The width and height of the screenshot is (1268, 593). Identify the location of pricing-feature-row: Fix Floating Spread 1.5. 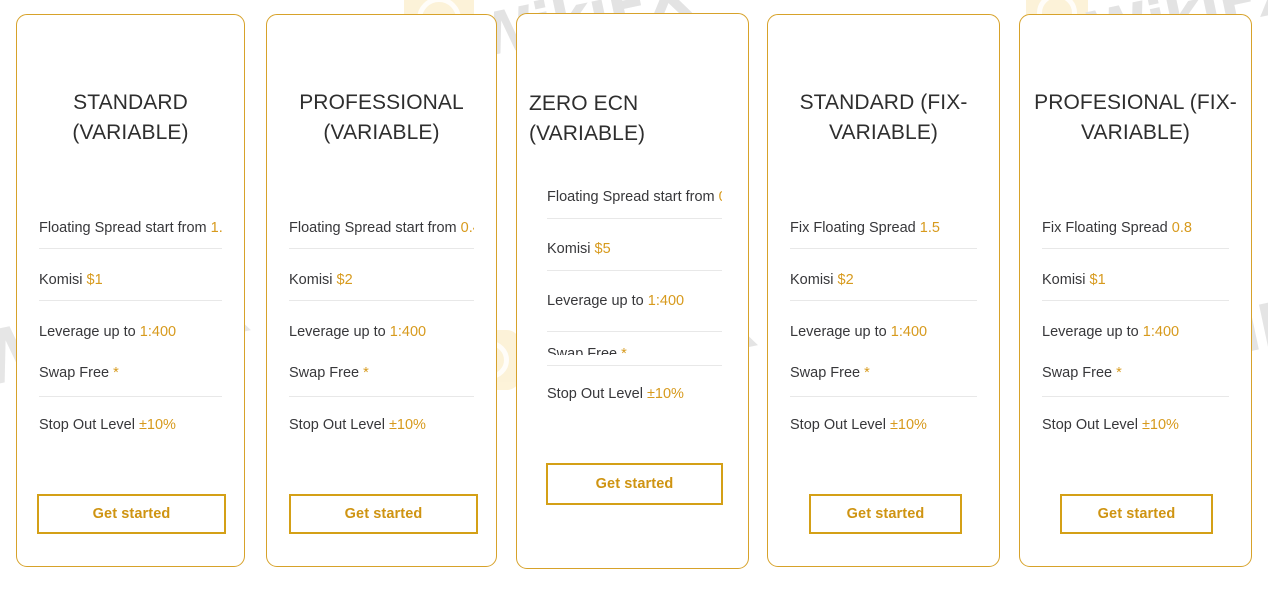
(883, 228).